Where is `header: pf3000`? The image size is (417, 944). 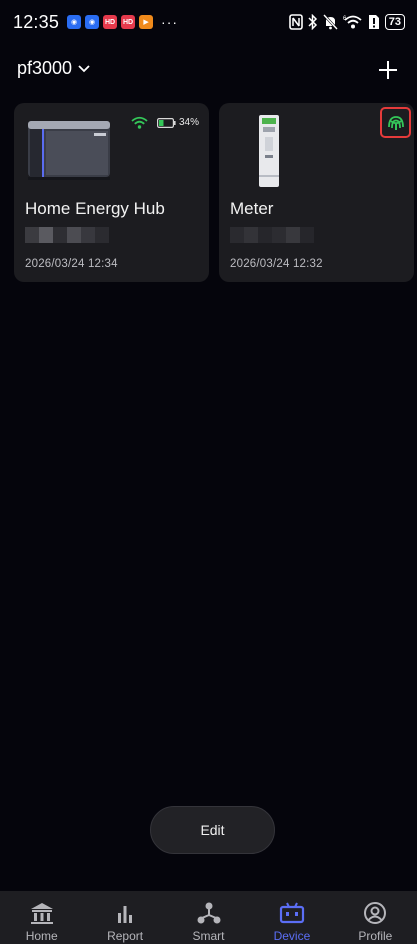 header: pf3000 is located at coordinates (208, 70).